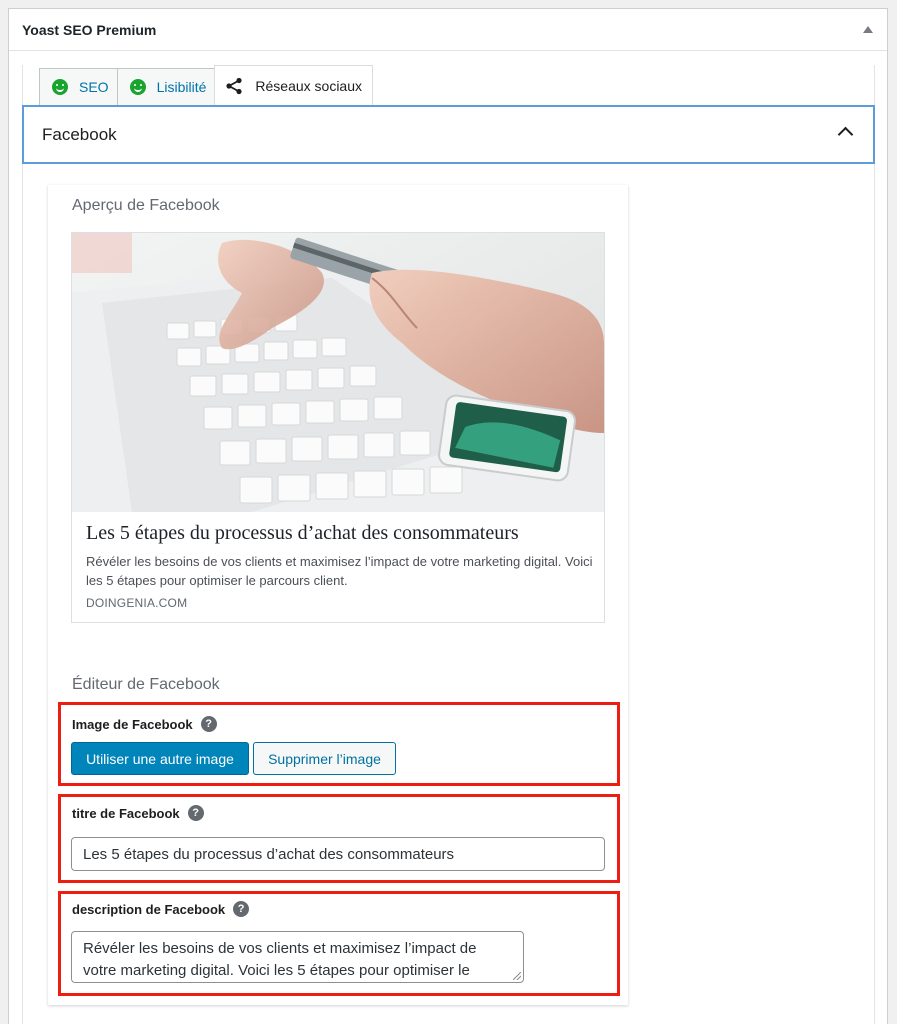  What do you see at coordinates (89, 29) in the screenshot?
I see `metabox-title: Yoast SEO Premium` at bounding box center [89, 29].